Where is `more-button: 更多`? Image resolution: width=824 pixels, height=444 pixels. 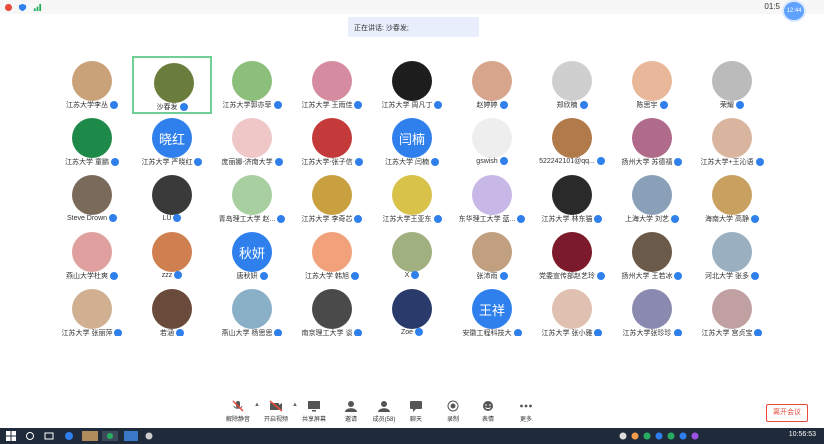
more-button: 更多 is located at coordinates (526, 412).